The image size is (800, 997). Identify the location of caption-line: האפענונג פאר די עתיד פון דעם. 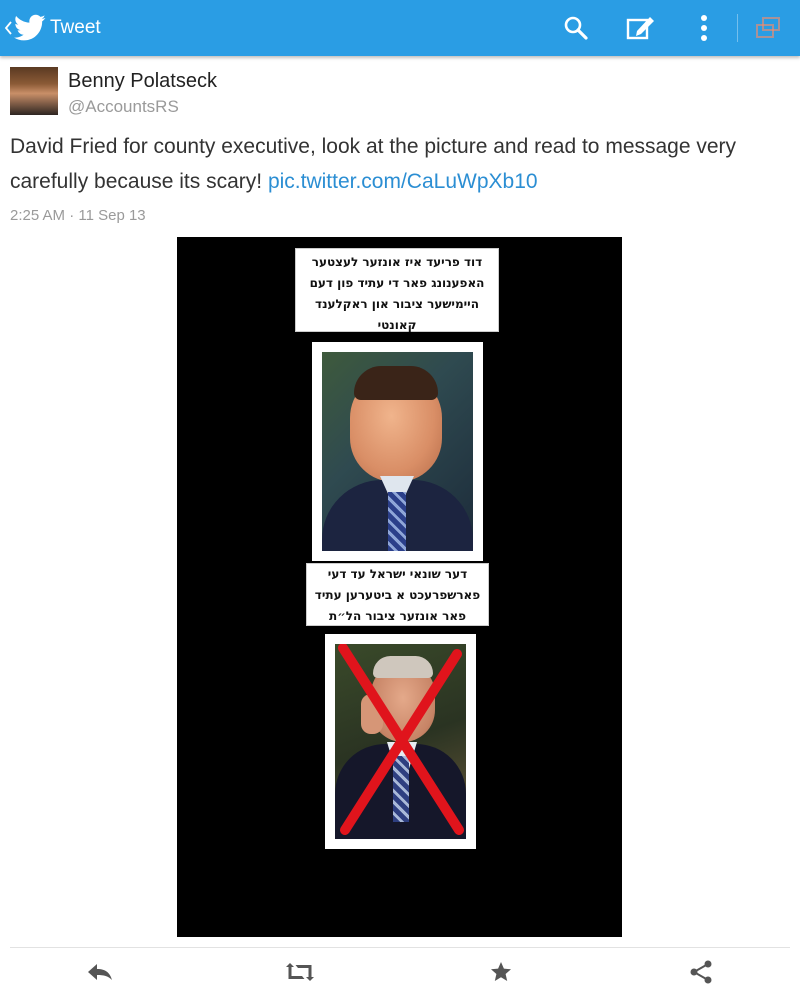
(397, 283).